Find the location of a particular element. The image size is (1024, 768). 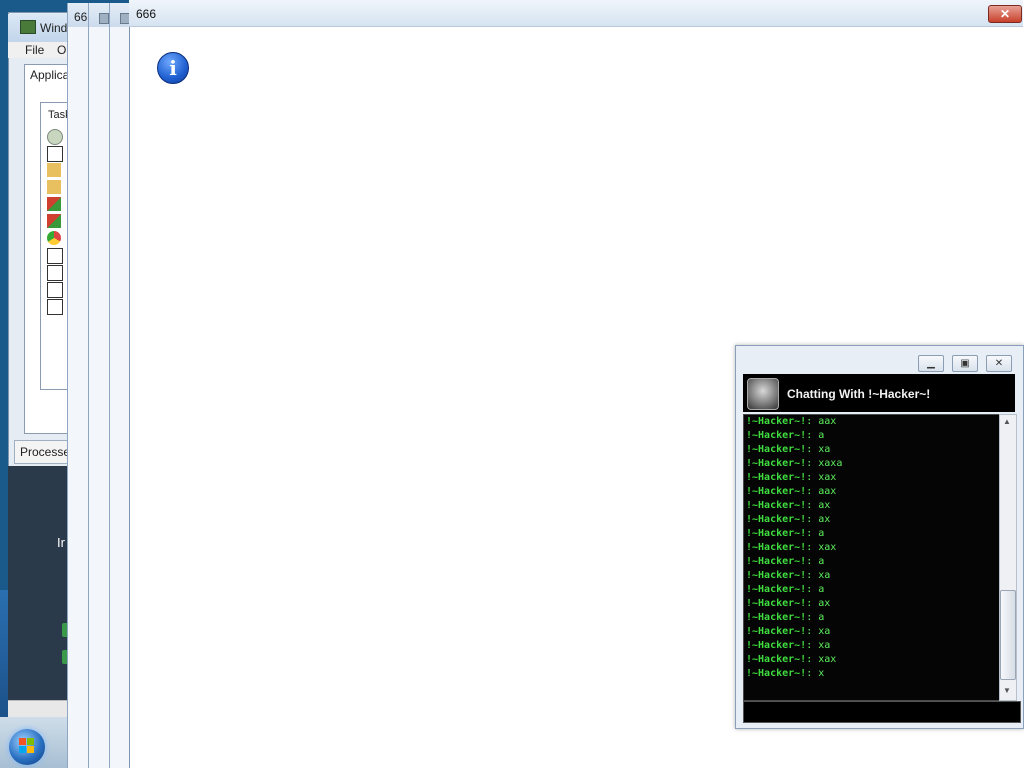

globe-icon is located at coordinates (55, 137).